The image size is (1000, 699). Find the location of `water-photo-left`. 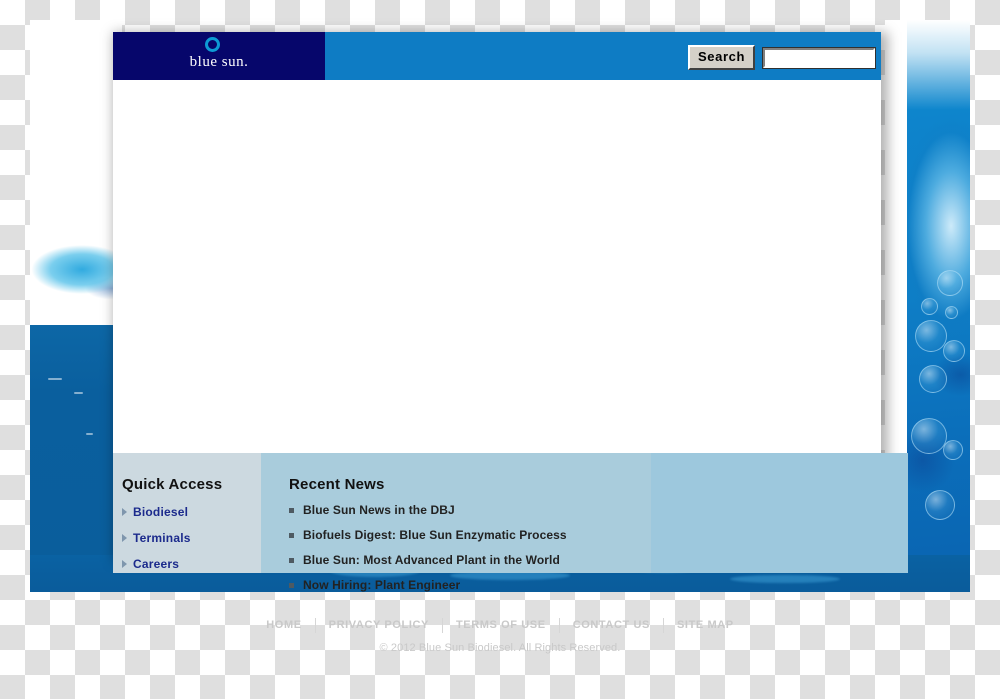

water-photo-left is located at coordinates (76, 306).